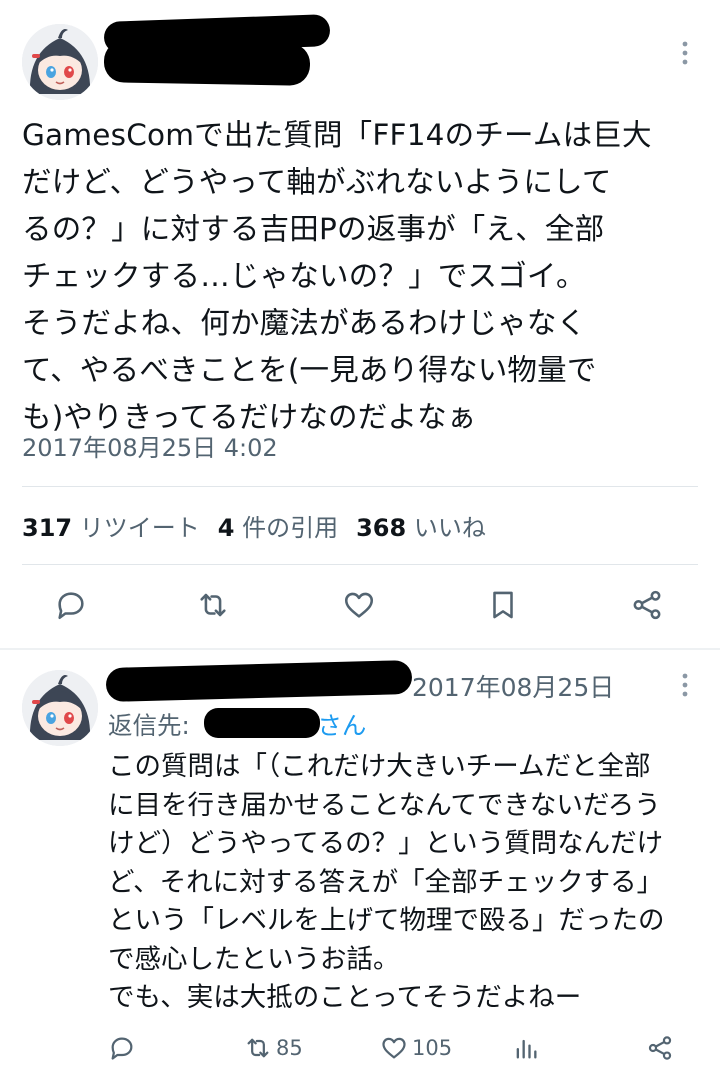 This screenshot has height=1065, width=720. What do you see at coordinates (360, 649) in the screenshot?
I see `tweet-separator` at bounding box center [360, 649].